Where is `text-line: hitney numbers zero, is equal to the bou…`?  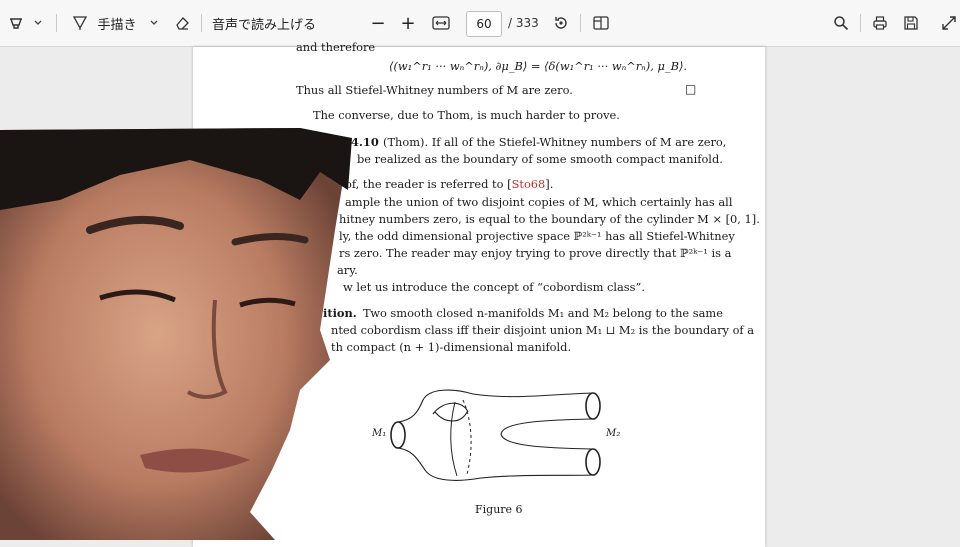
text-line: hitney numbers zero, is equal to the bou… is located at coordinates (549, 219).